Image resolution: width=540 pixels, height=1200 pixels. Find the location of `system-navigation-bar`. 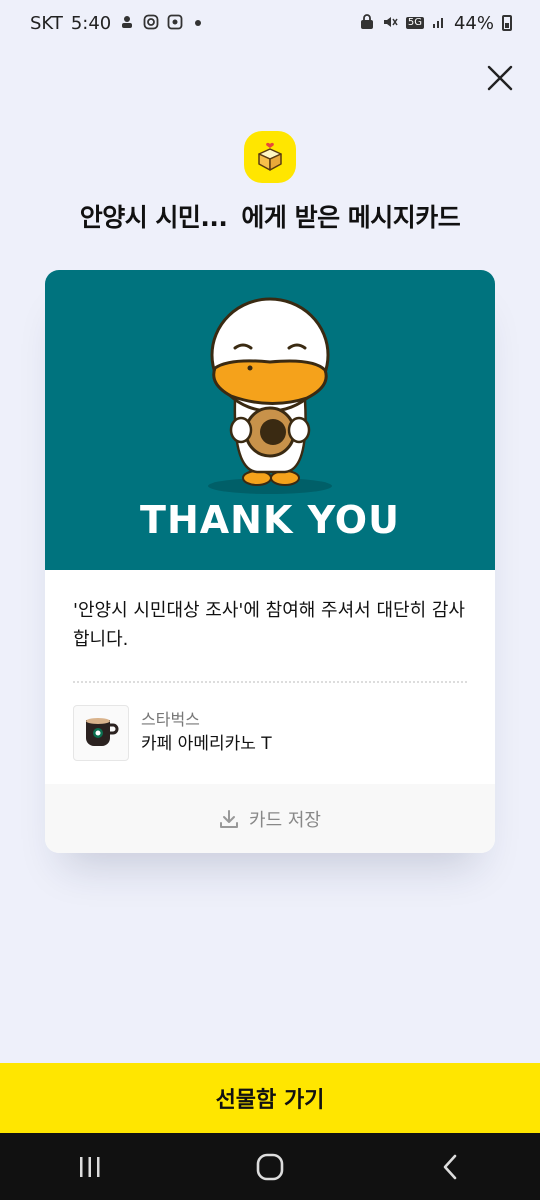

system-navigation-bar is located at coordinates (270, 1166).